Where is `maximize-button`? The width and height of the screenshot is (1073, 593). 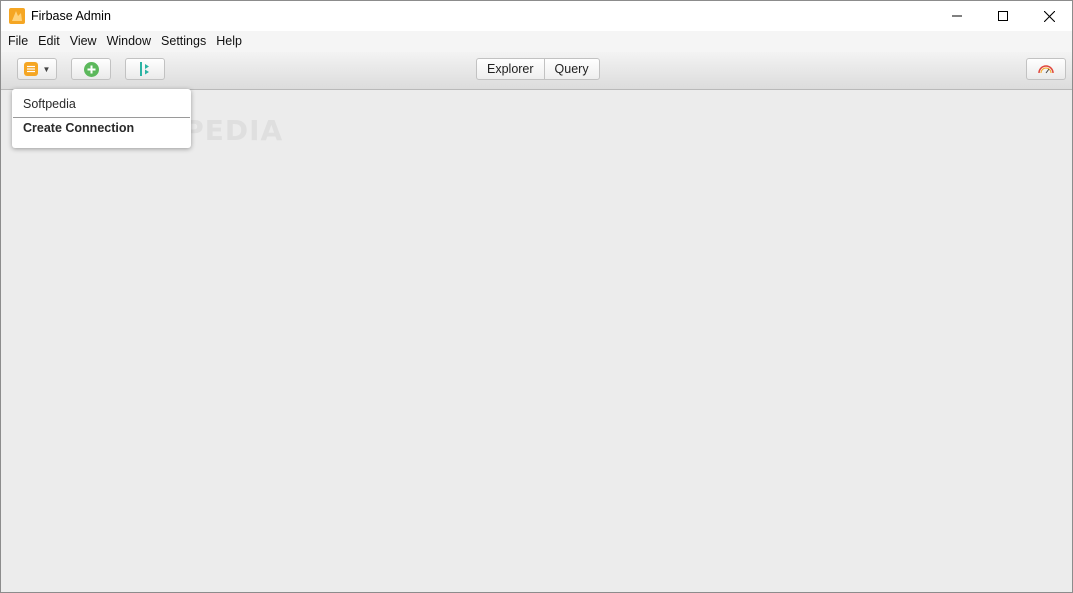
maximize-button is located at coordinates (1003, 16).